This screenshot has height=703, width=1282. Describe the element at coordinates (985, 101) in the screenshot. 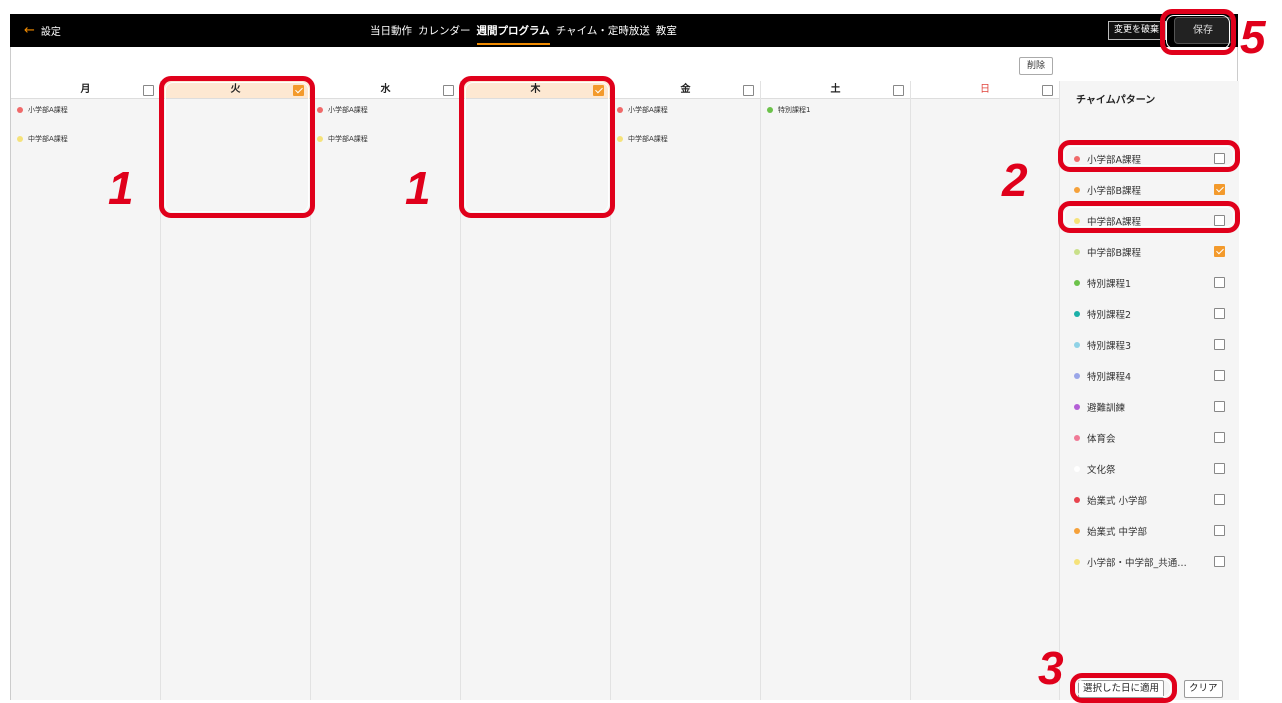

I see `day-entries` at that location.